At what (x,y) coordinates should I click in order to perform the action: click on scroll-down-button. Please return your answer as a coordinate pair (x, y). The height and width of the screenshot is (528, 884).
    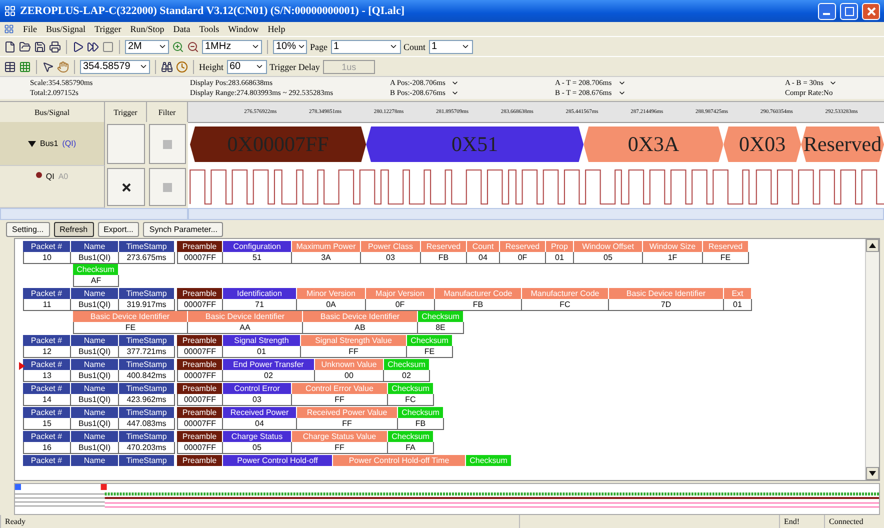
    Looking at the image, I should click on (872, 473).